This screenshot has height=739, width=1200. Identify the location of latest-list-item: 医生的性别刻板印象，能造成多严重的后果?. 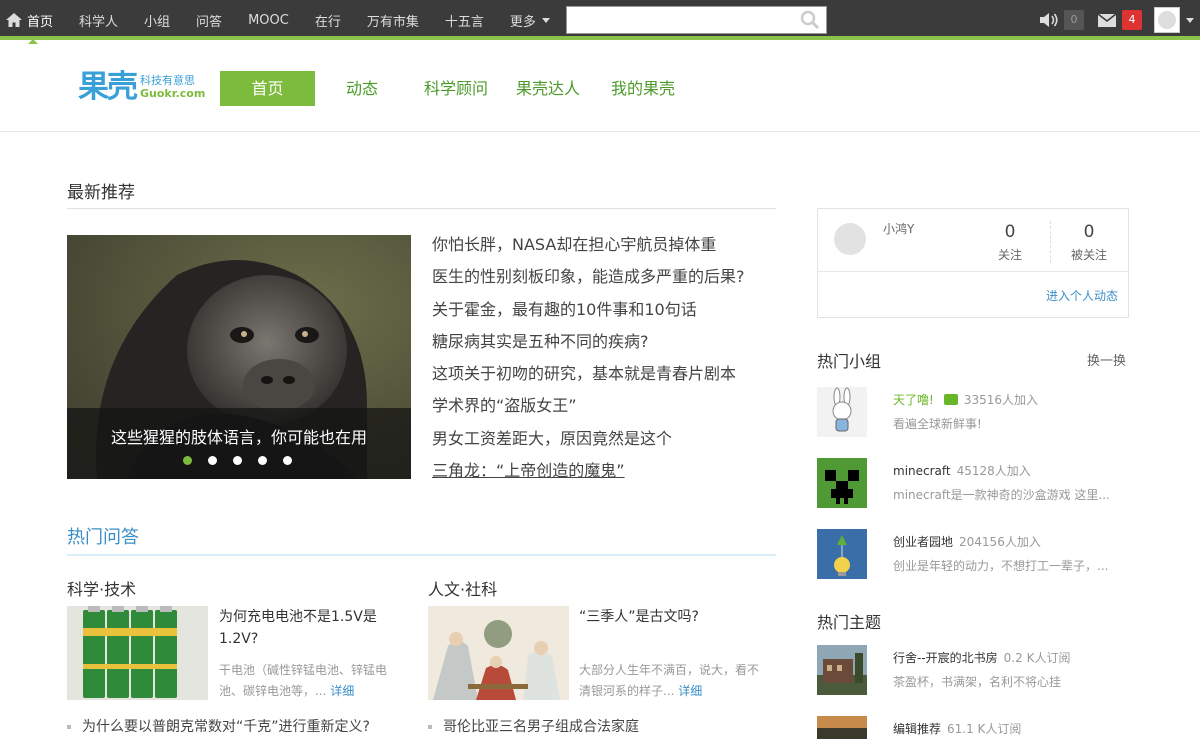
(604, 283).